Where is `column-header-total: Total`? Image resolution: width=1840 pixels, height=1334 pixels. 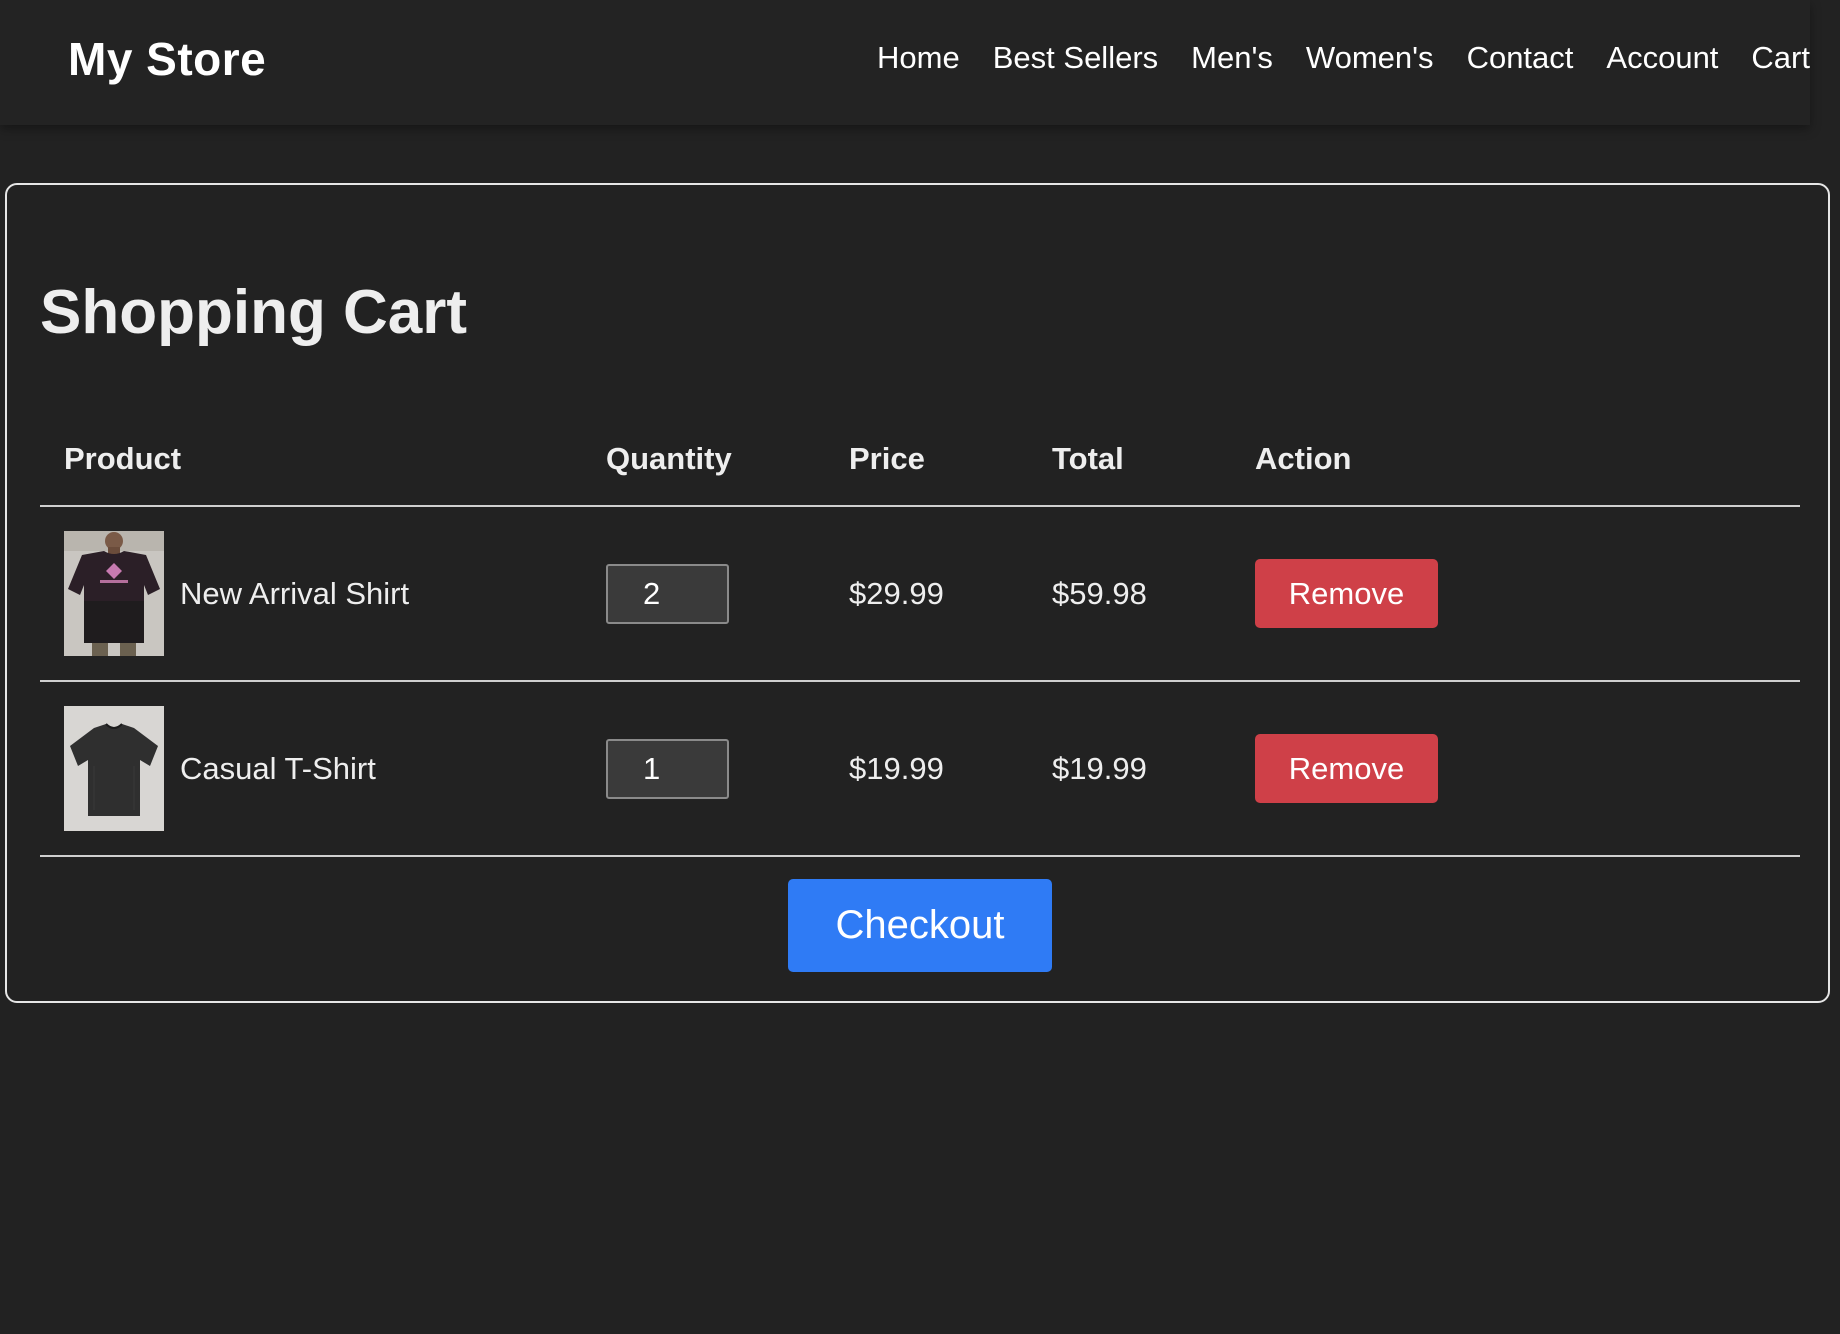 column-header-total: Total is located at coordinates (1129, 460).